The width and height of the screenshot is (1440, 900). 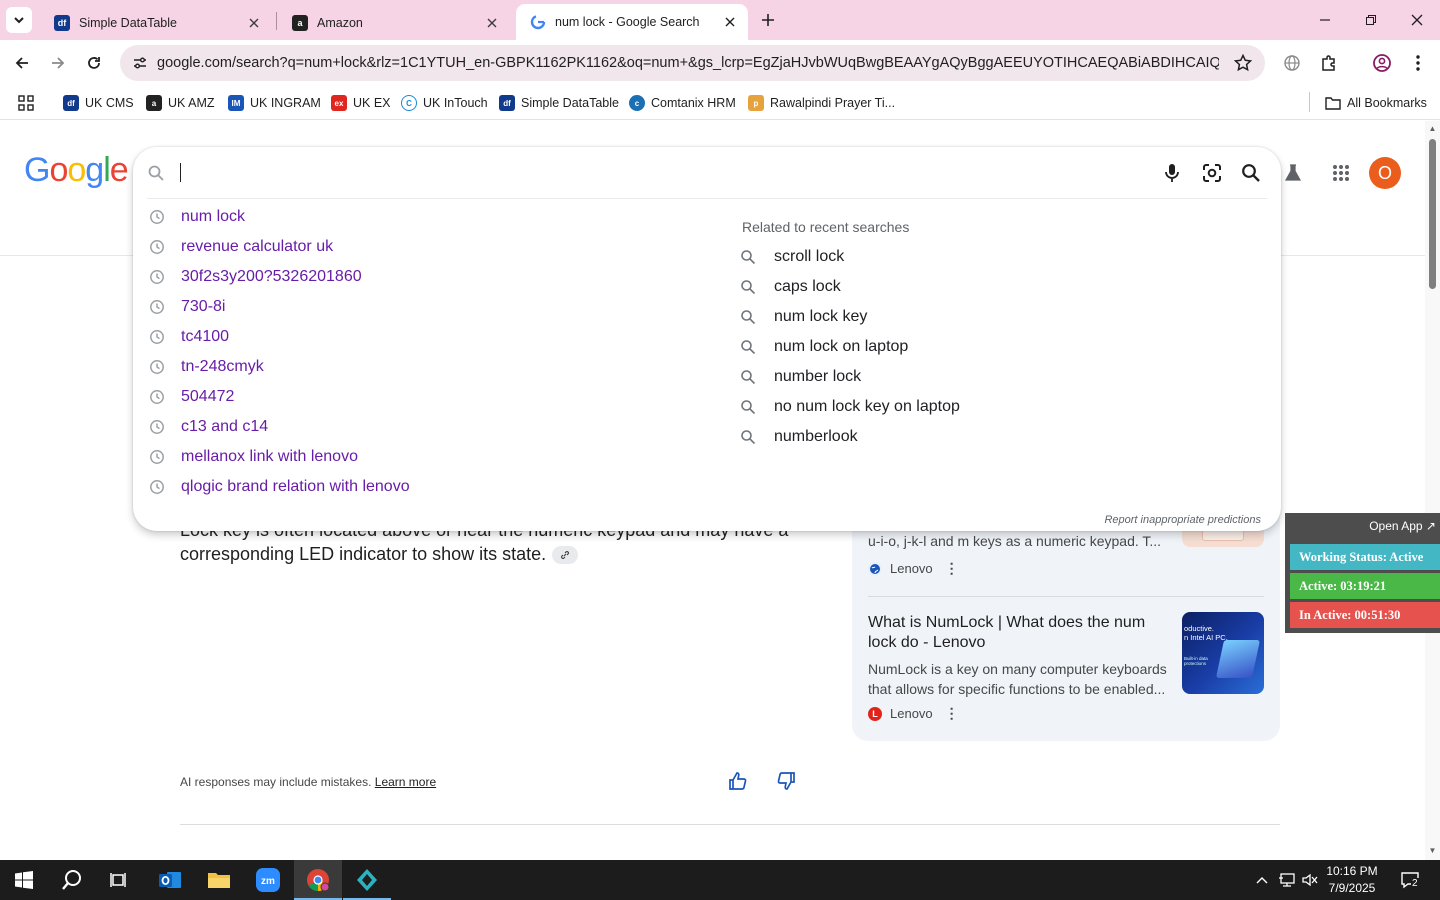 I want to click on related-suggestion: num lock key, so click(x=993, y=317).